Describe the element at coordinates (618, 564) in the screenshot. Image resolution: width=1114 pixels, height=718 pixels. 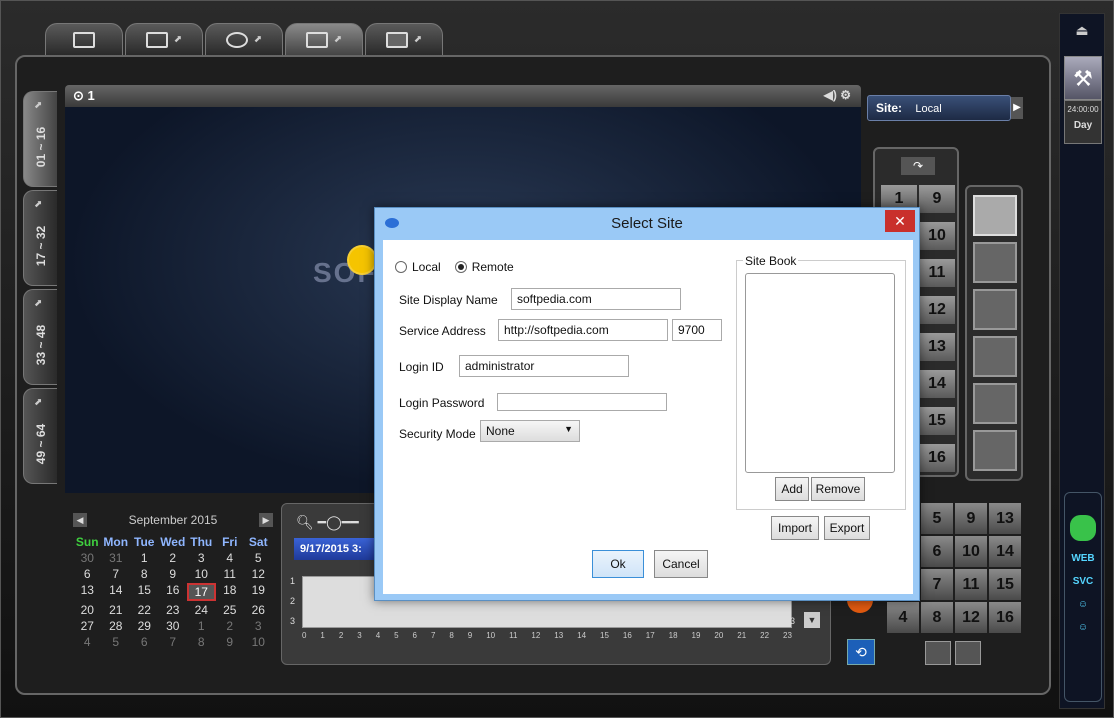
I see `ok-button: Ok` at that location.